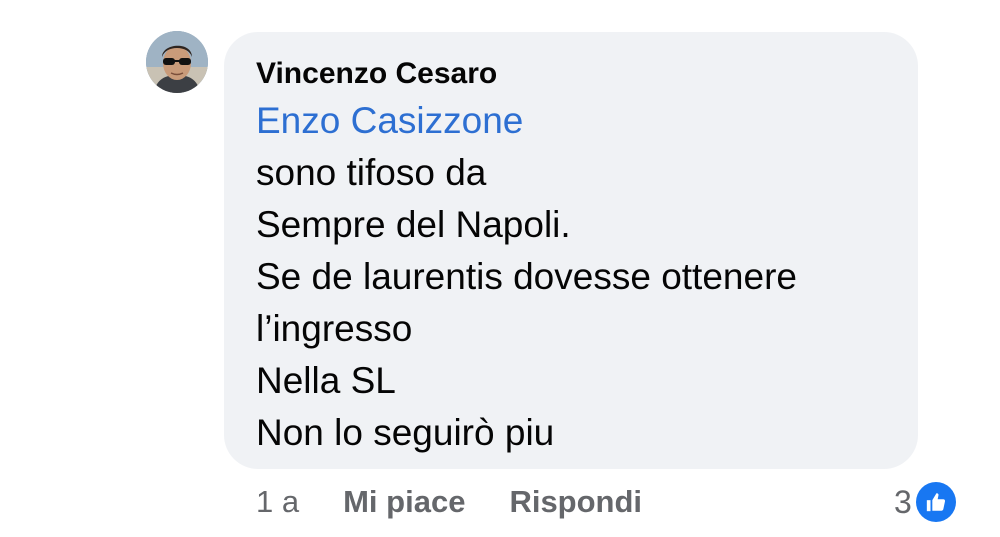 The height and width of the screenshot is (537, 1000). Describe the element at coordinates (903, 501) in the screenshot. I see `reaction-count: 3` at that location.